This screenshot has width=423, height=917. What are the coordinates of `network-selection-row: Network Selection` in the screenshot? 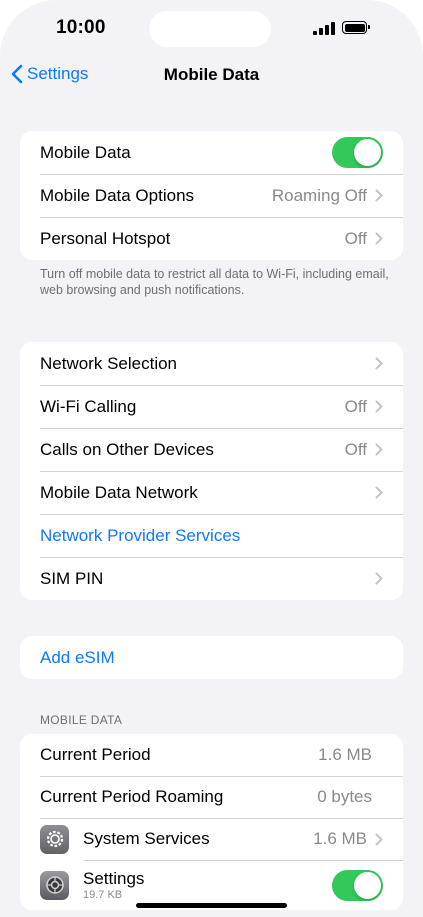 It's located at (211, 363).